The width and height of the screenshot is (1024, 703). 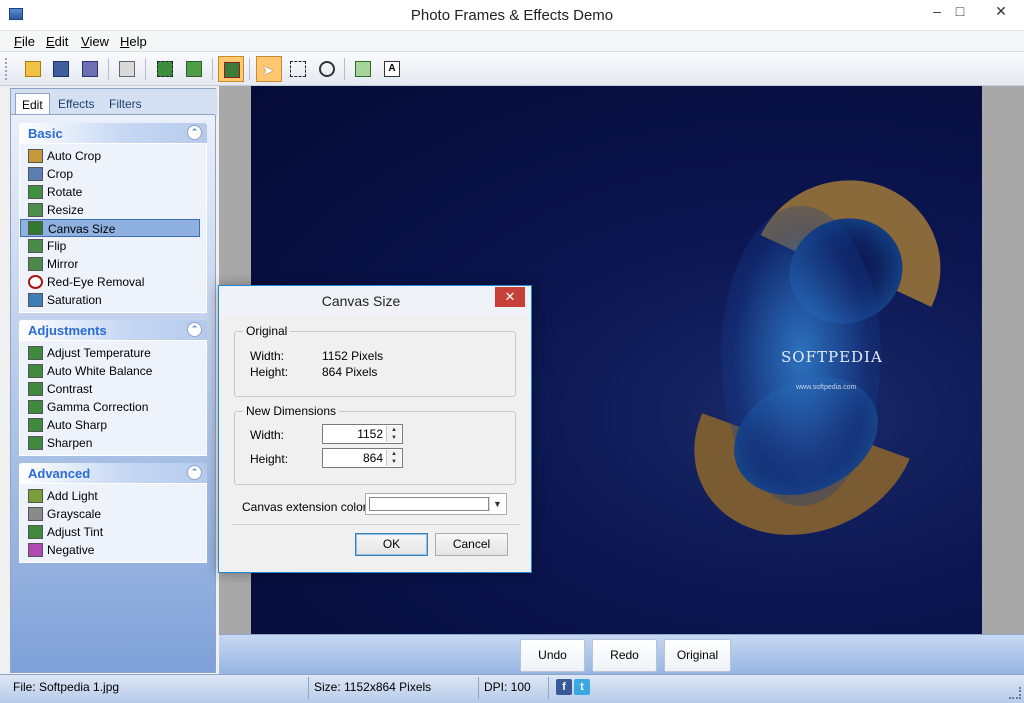 What do you see at coordinates (267, 356) in the screenshot?
I see `original-width-label: Width:` at bounding box center [267, 356].